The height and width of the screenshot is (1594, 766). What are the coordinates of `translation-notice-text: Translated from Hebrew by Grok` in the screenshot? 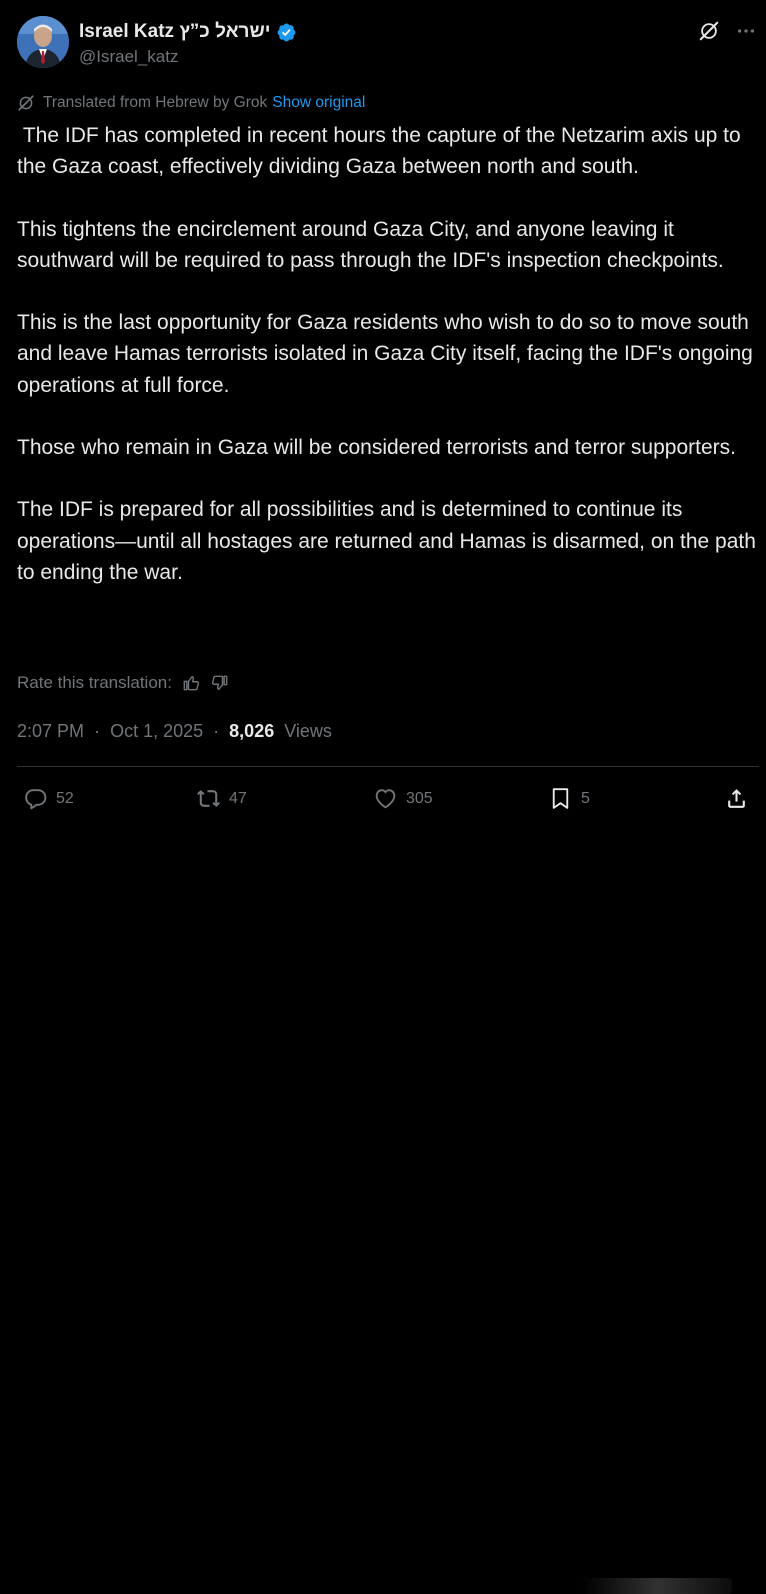 It's located at (155, 102).